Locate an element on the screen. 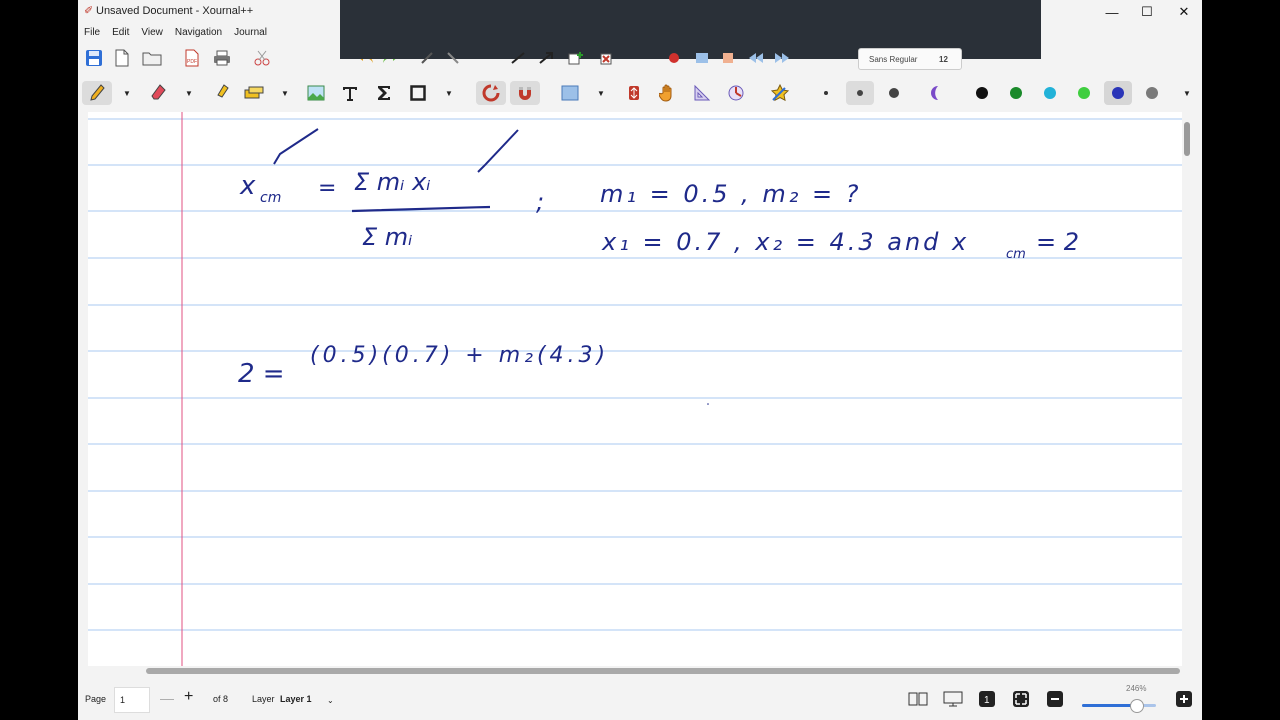 The height and width of the screenshot is (720, 1280). maximize-button: ☐ is located at coordinates (1147, 12).